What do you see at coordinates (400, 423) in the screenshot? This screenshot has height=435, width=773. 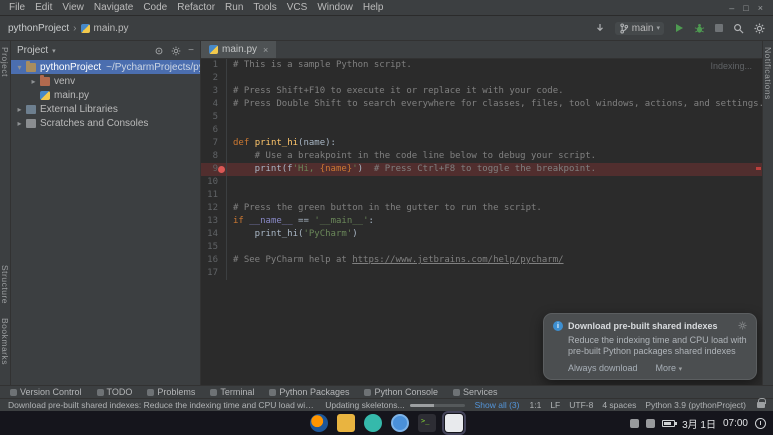 I see `chromium-icon` at bounding box center [400, 423].